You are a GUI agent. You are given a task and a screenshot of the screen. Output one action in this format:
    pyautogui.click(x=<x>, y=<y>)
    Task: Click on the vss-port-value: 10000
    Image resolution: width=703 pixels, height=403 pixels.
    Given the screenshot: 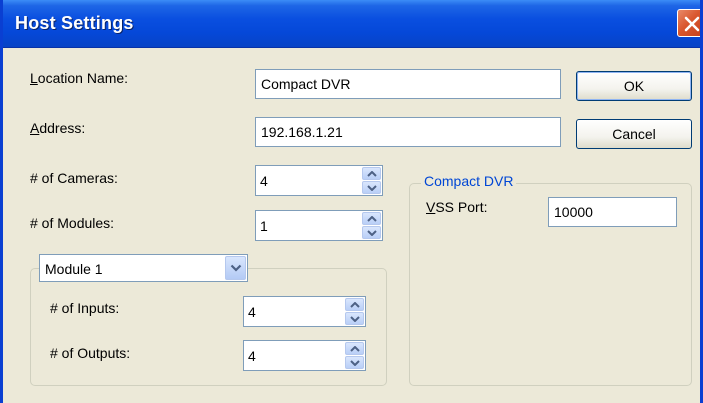 What is the action you would take?
    pyautogui.click(x=573, y=212)
    